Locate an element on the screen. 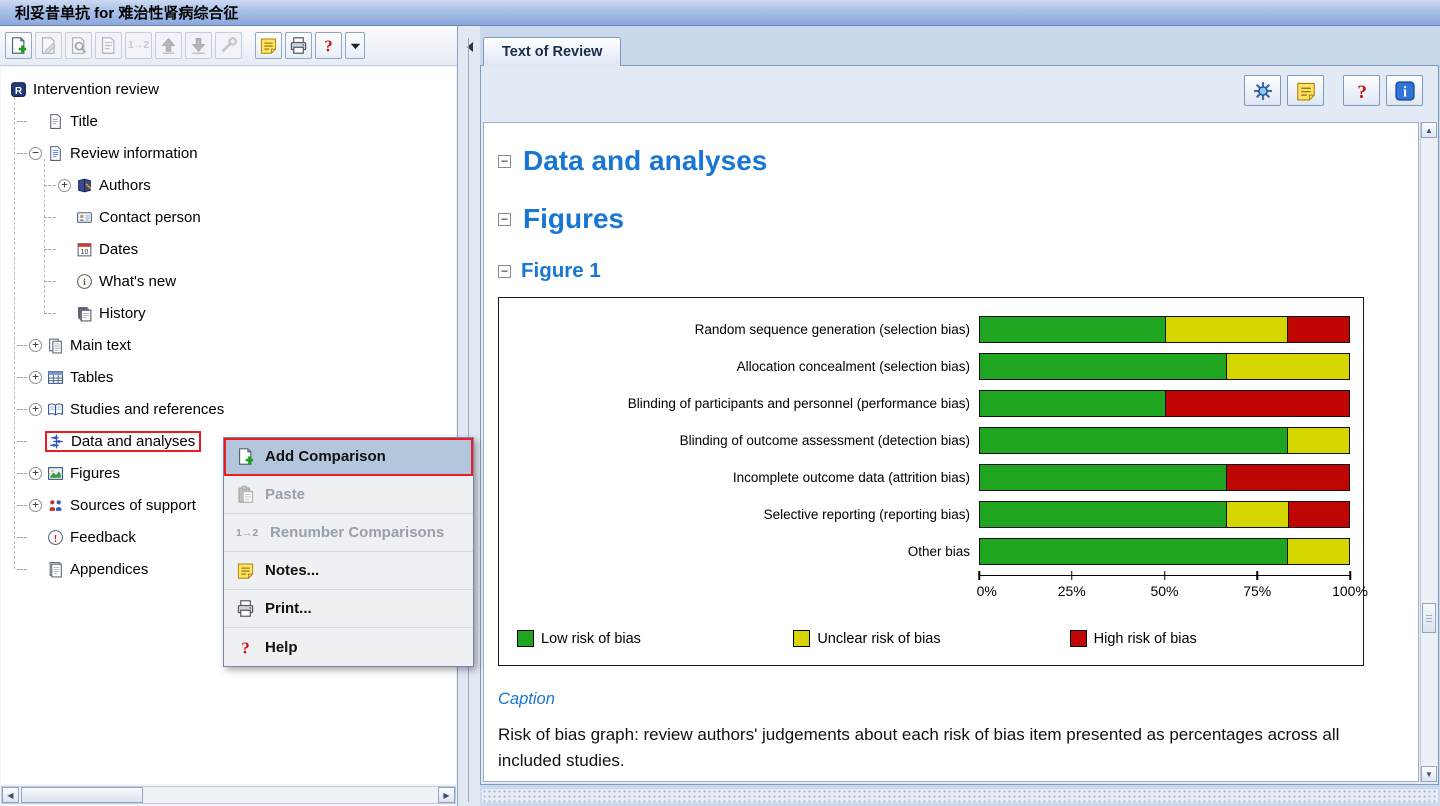  info-icon: i is located at coordinates (1405, 91).